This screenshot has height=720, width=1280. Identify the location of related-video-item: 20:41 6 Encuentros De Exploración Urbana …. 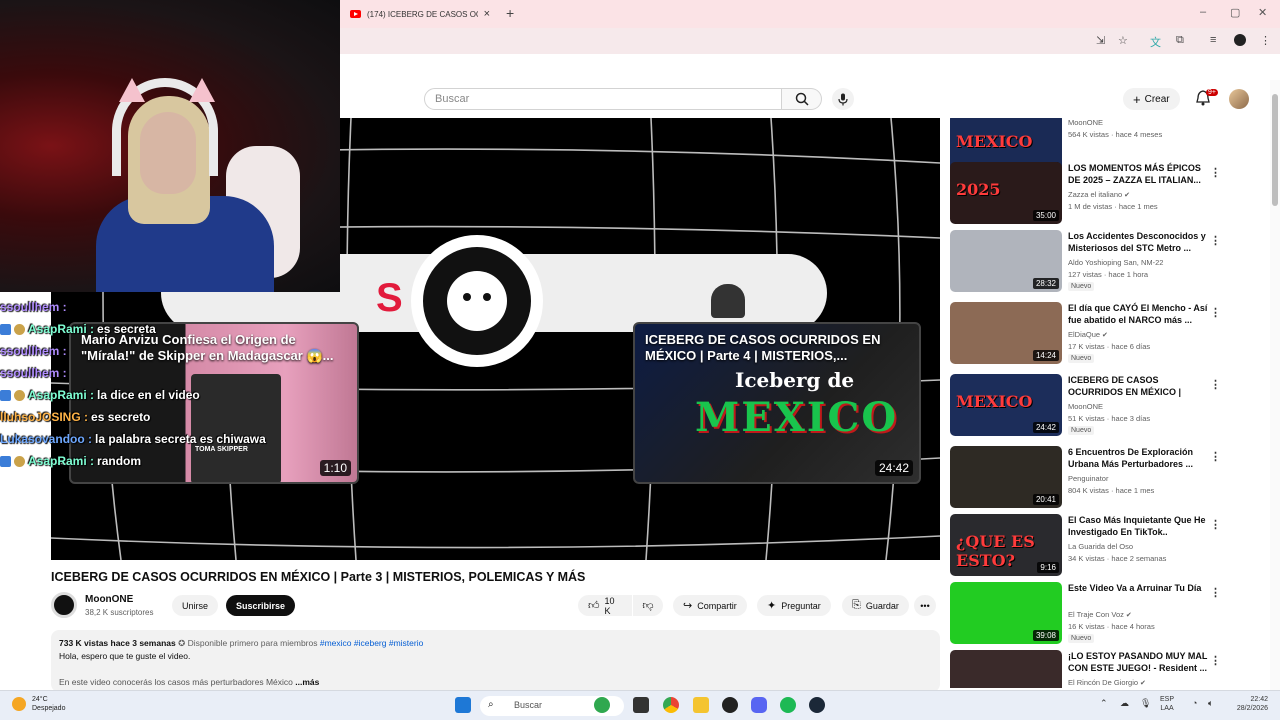
(1105, 478).